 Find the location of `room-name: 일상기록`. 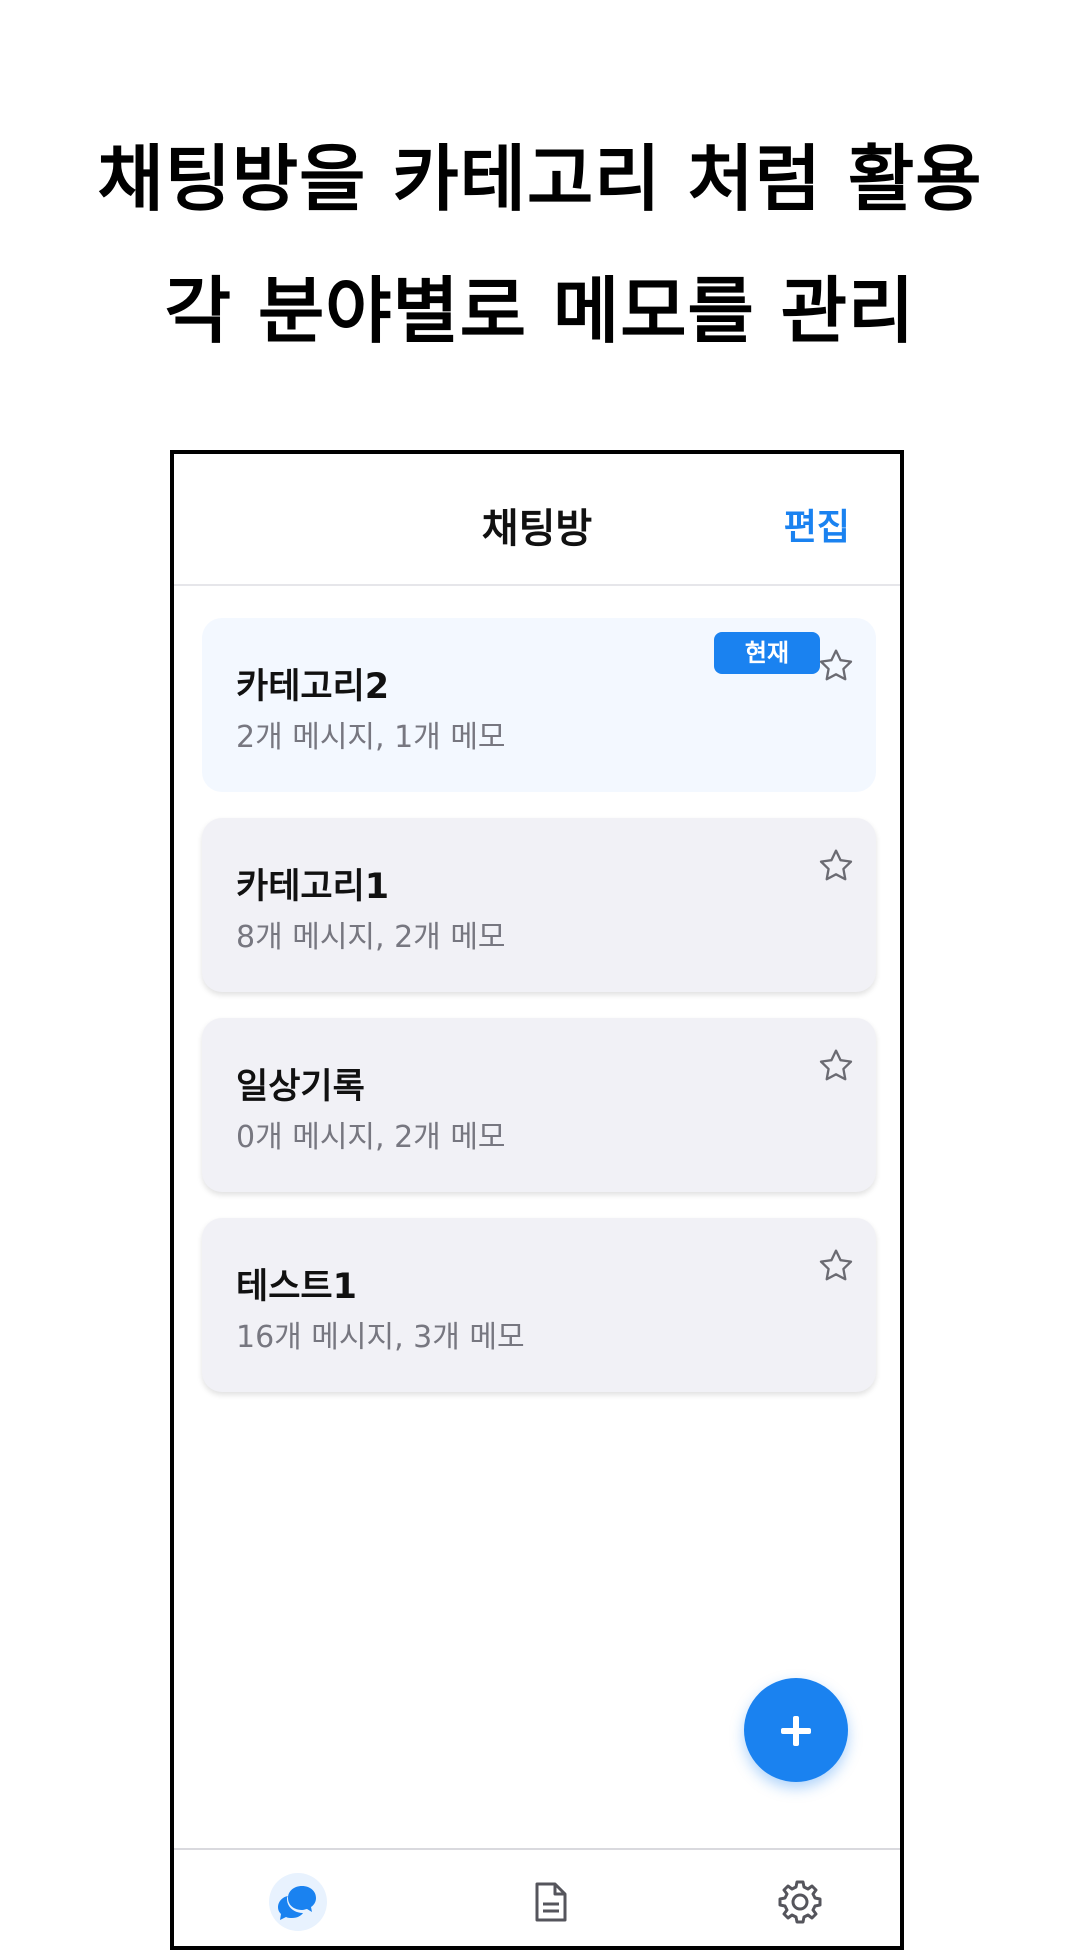

room-name: 일상기록 is located at coordinates (300, 1087).